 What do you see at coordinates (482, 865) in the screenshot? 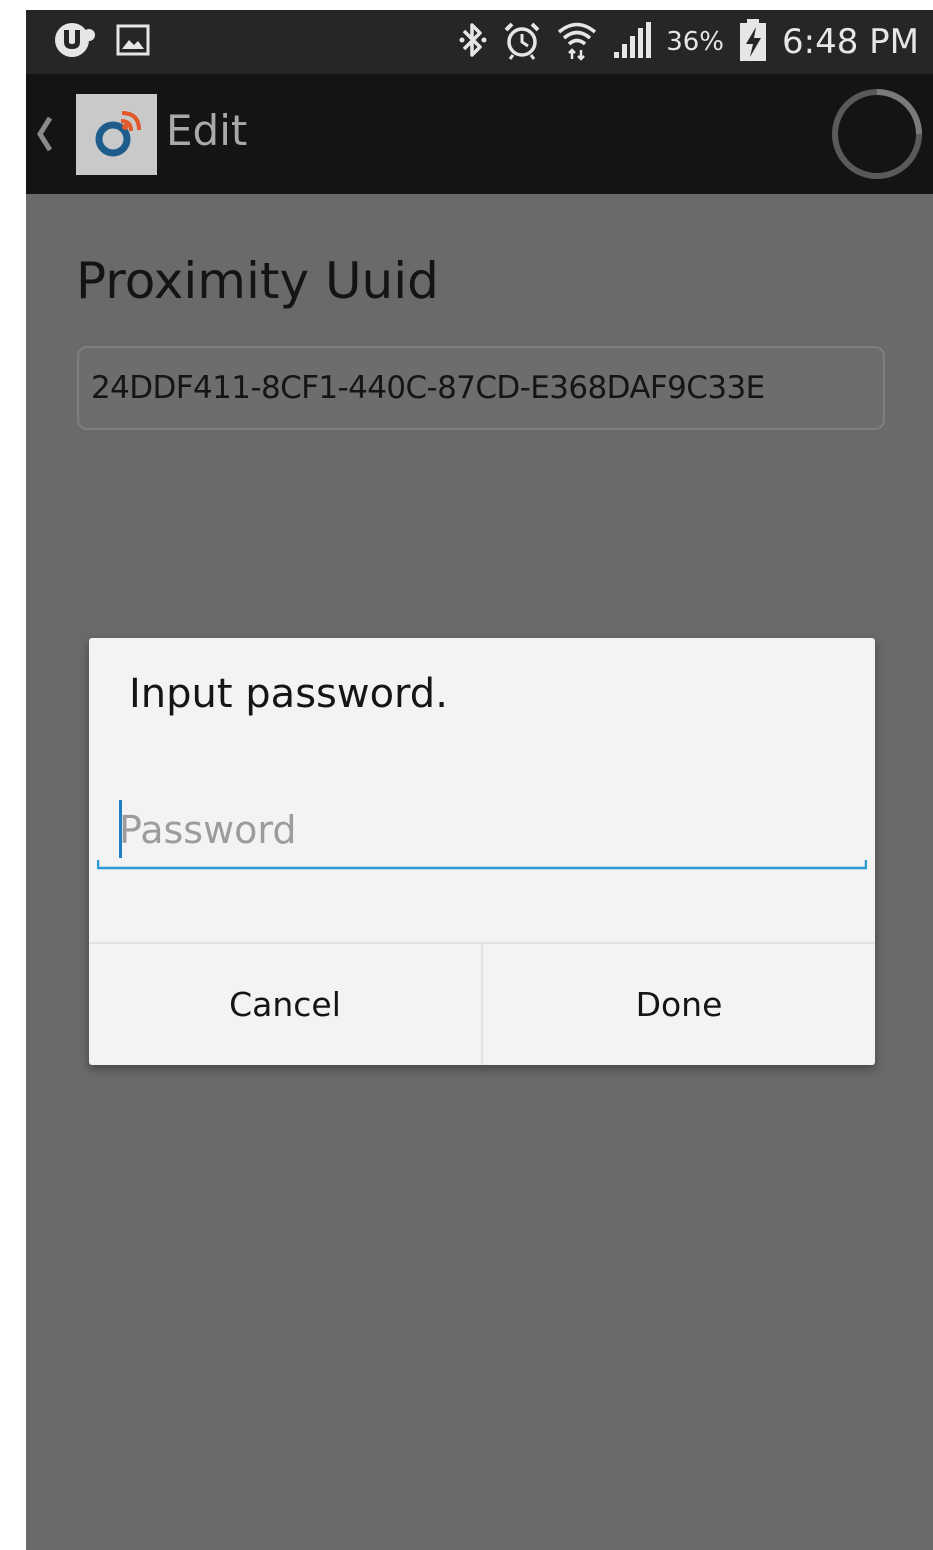
I see `password-underline` at bounding box center [482, 865].